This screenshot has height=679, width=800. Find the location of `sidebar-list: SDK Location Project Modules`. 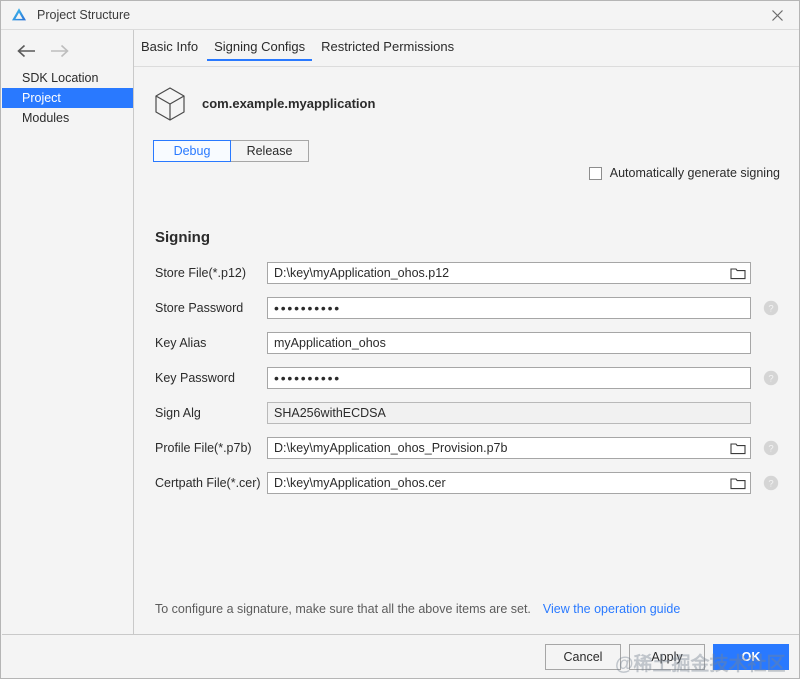

sidebar-list: SDK Location Project Modules is located at coordinates (67, 98).